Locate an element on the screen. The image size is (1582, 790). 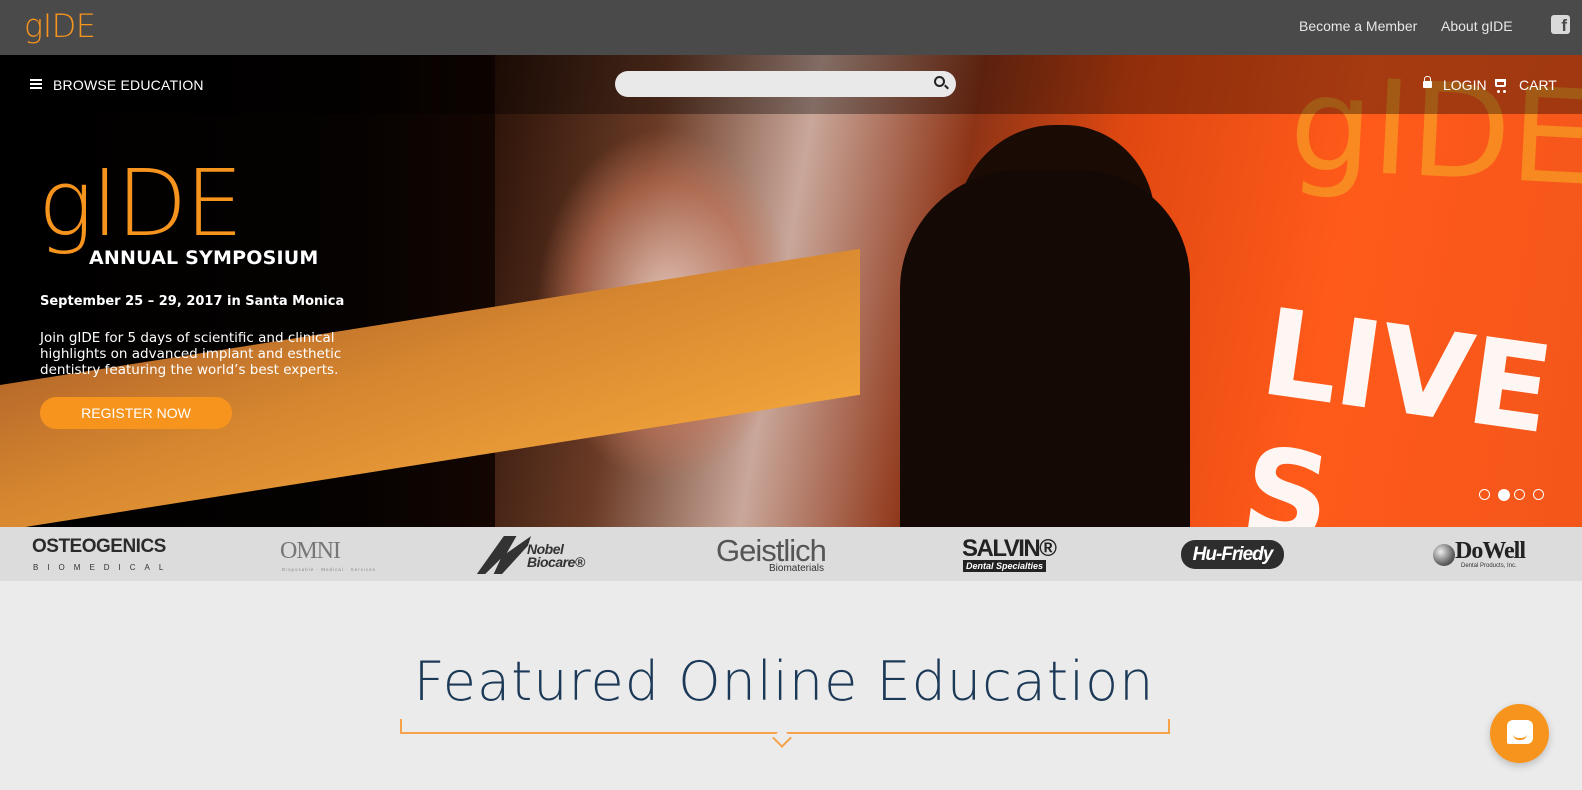
live-screen-text: LIVE S is located at coordinates (1396, 407).